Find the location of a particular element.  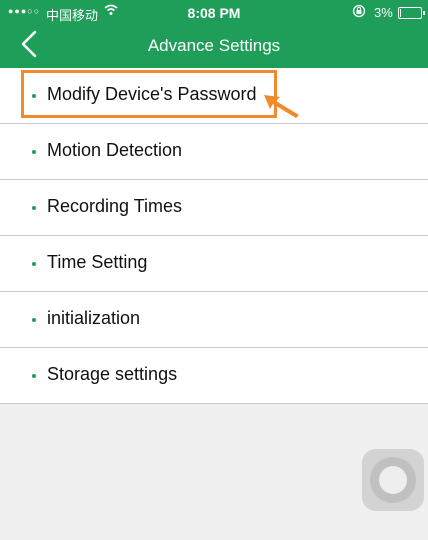

list-item-motion-detection: Motion Detection is located at coordinates (214, 152).